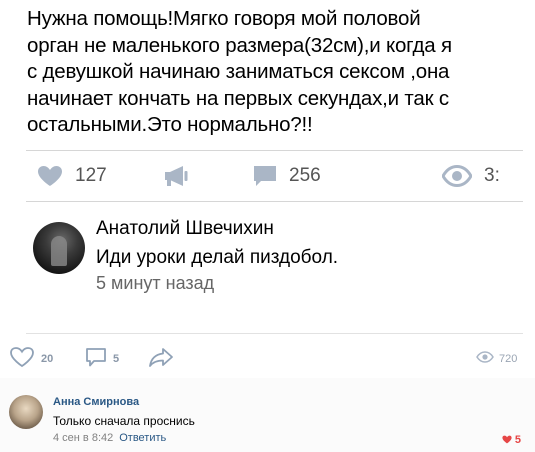 This screenshot has width=535, height=452. I want to click on post-actions: 20 5 720, so click(267, 359).